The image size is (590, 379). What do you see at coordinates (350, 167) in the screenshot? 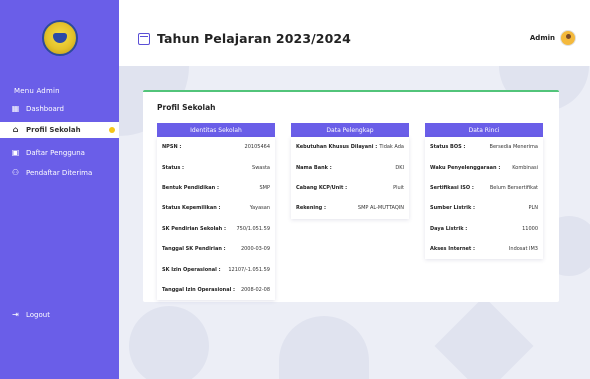
I see `info-row: Nama Bank : DKI` at bounding box center [350, 167].